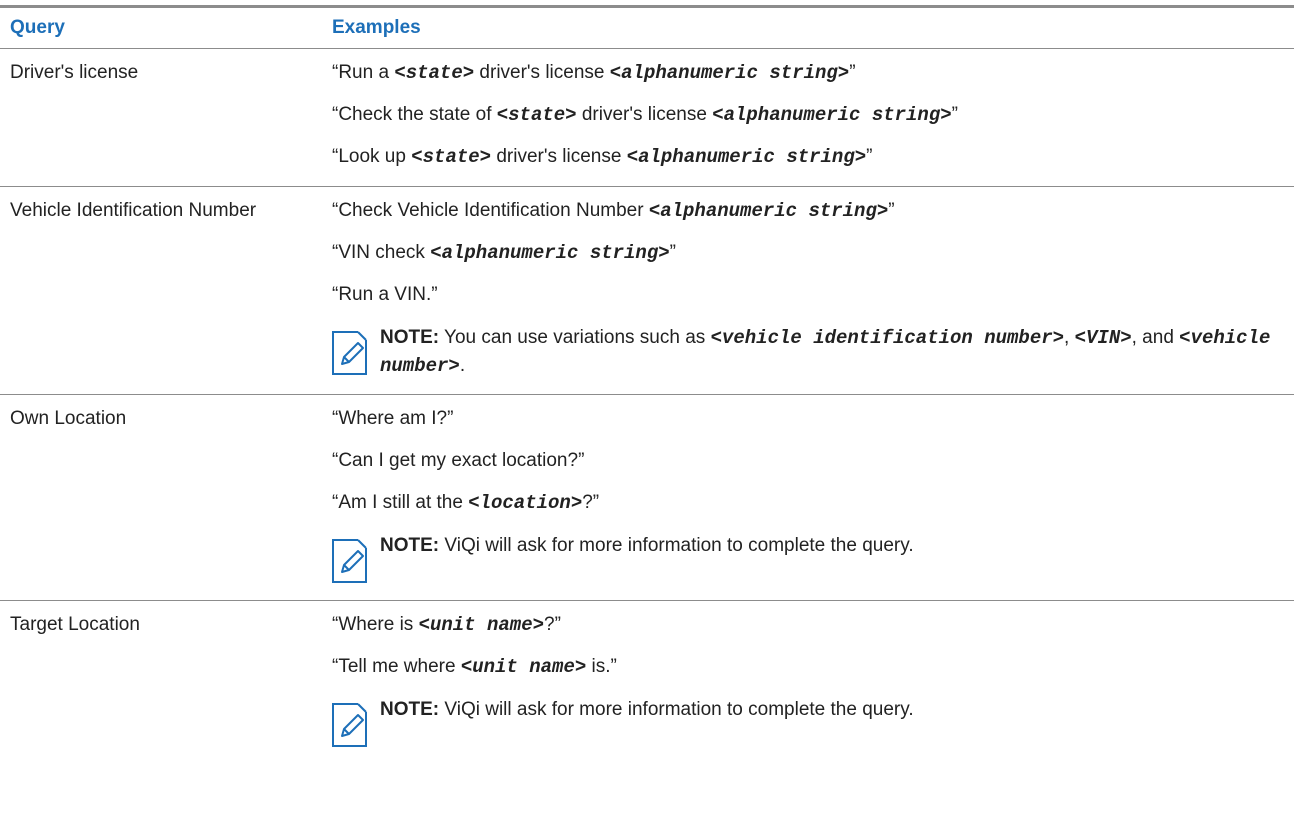 Image resolution: width=1294 pixels, height=836 pixels. I want to click on query-cell: Driver's license, so click(74, 72).